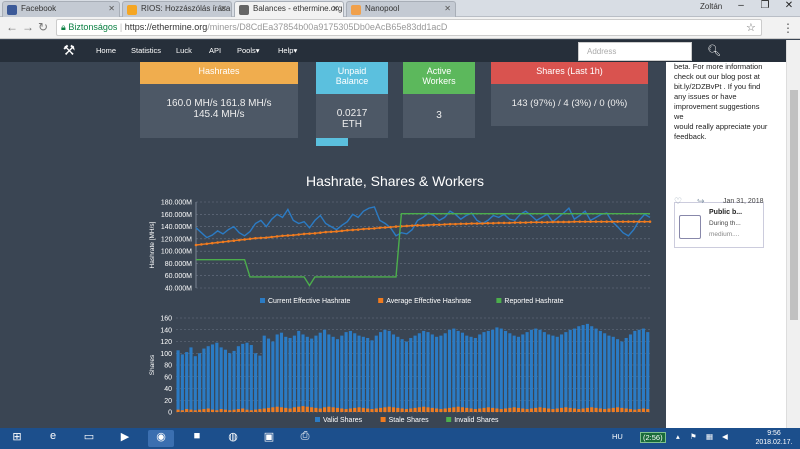 This screenshot has height=449, width=800. What do you see at coordinates (352, 71) in the screenshot?
I see `unpaid-title-line1: Unpaid` at bounding box center [352, 71].